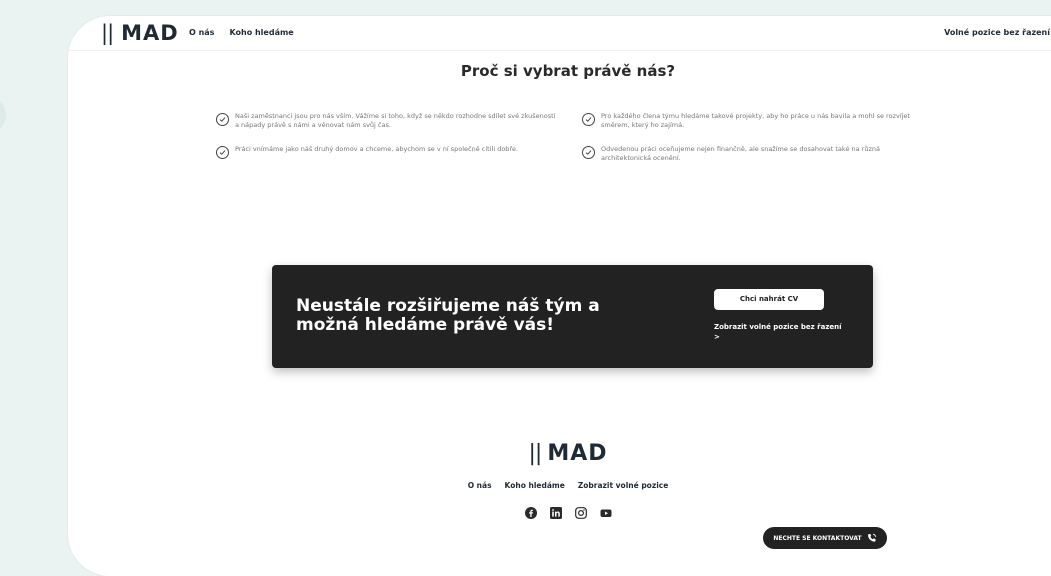  I want to click on main-nav: O nás Koho hledáme, so click(241, 32).